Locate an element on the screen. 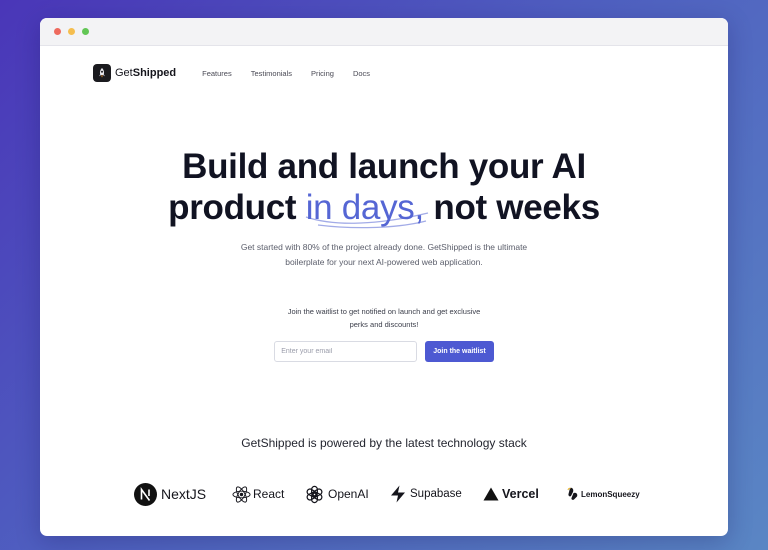 The height and width of the screenshot is (550, 768). headline-line1: Build and launch your AI is located at coordinates (384, 166).